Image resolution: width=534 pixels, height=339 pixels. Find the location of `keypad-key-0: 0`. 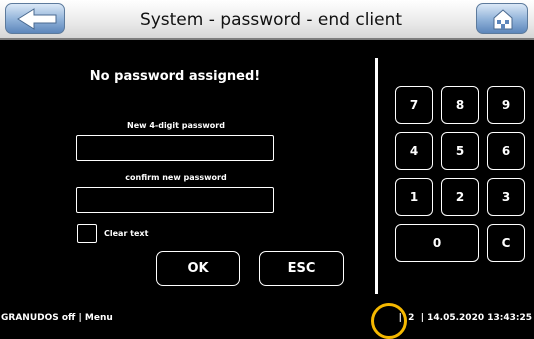

keypad-key-0: 0 is located at coordinates (437, 243).